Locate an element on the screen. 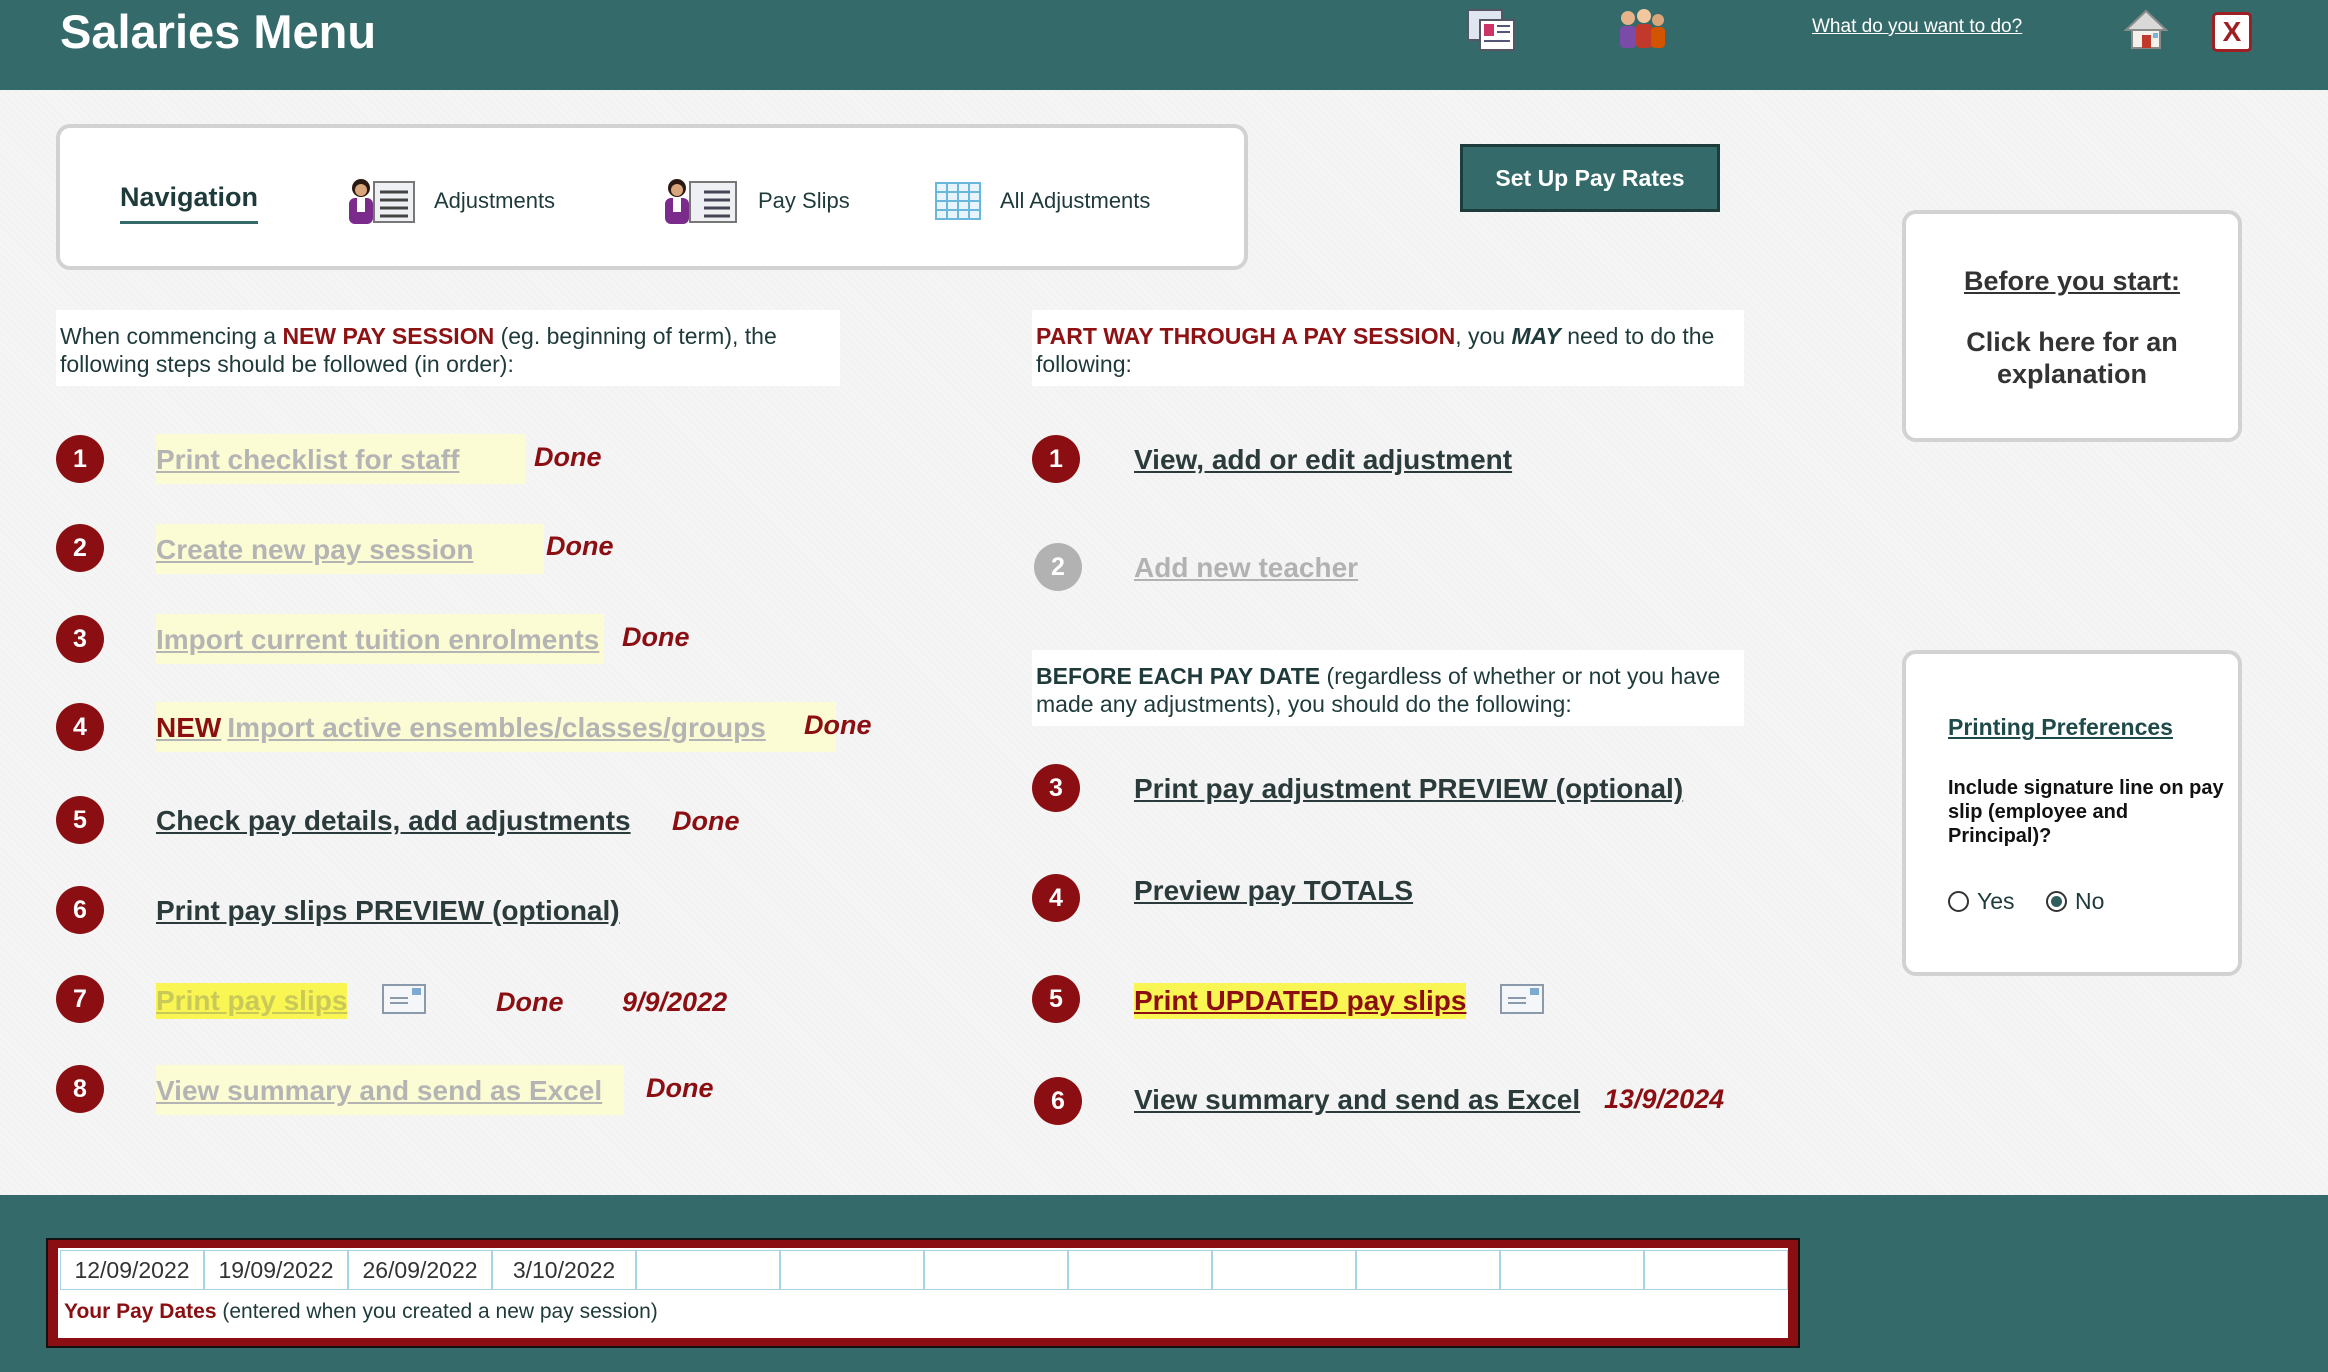 The image size is (2328, 1372). intro-text: When commencing a is located at coordinates (171, 336).